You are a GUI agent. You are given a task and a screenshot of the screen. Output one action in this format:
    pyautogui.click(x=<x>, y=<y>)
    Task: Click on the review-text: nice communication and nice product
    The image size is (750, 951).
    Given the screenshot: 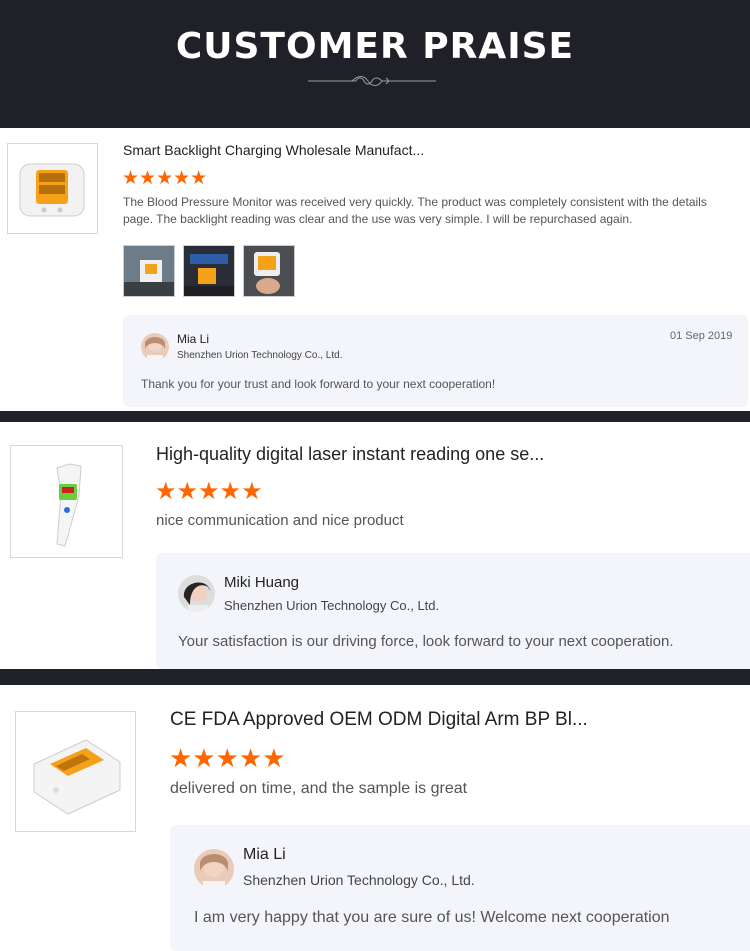 What is the action you would take?
    pyautogui.click(x=280, y=520)
    